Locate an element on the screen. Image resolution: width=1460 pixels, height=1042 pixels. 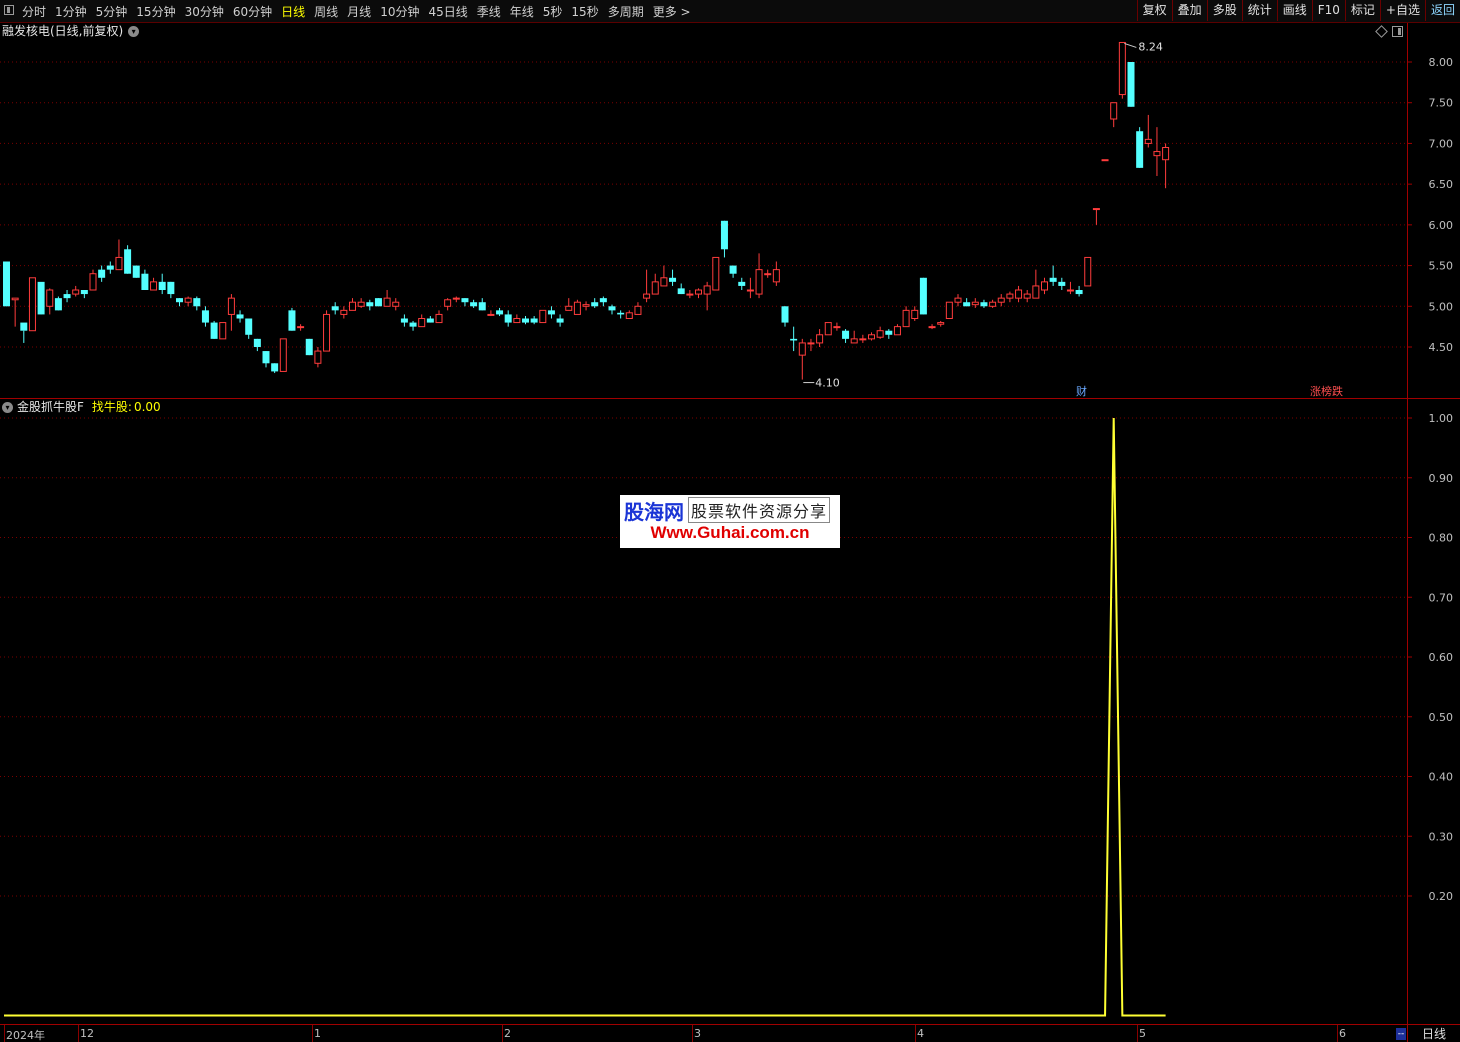
period-tab-2: 5分钟 is located at coordinates (112, 11).